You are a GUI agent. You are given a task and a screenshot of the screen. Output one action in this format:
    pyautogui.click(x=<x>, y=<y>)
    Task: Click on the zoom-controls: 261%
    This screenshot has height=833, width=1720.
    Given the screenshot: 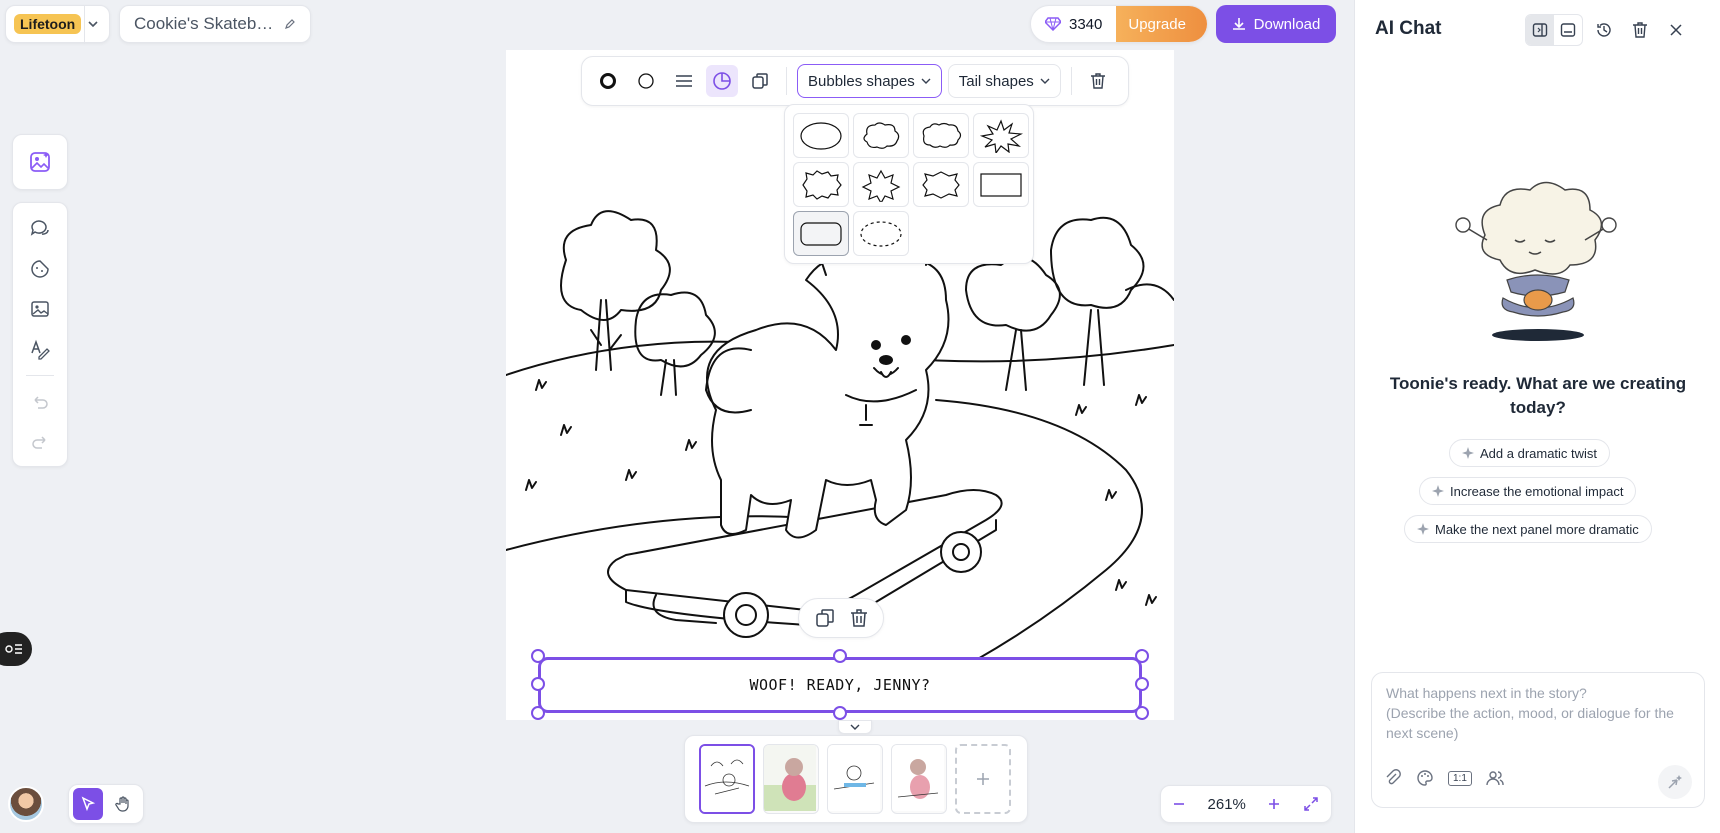 What is the action you would take?
    pyautogui.click(x=1246, y=804)
    